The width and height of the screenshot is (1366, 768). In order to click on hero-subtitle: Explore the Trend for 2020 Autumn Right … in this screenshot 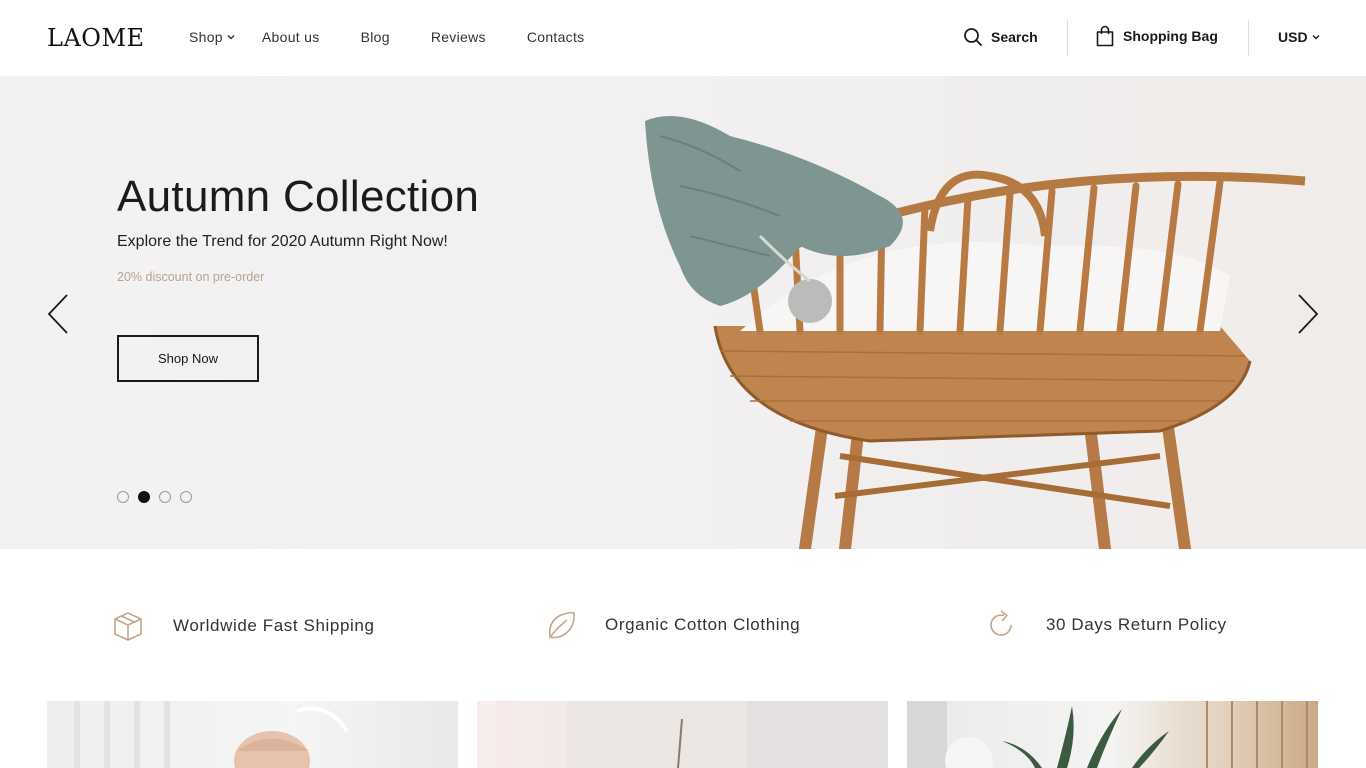, I will do `click(282, 241)`.